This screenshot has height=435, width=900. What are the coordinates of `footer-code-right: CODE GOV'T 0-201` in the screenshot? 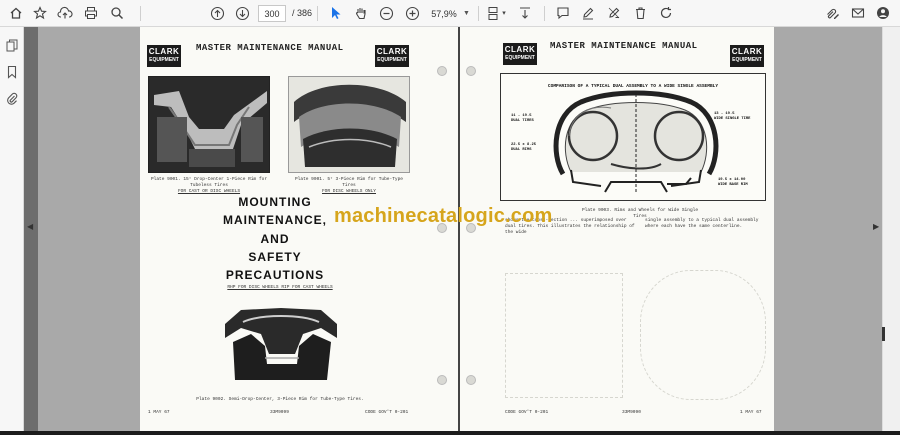 It's located at (527, 412).